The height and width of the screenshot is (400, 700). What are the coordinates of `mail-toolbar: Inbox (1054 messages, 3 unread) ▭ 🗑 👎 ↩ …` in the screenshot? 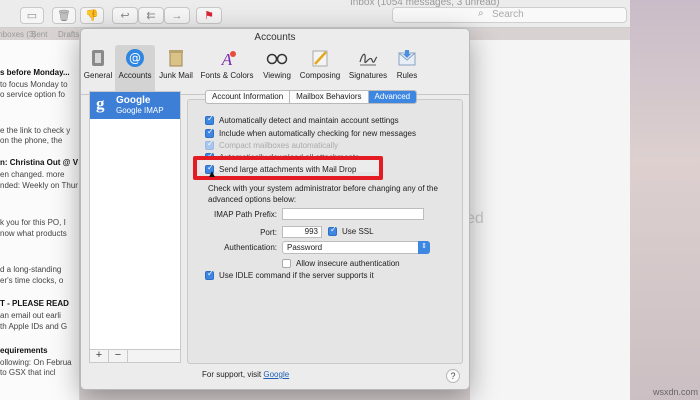 It's located at (315, 14).